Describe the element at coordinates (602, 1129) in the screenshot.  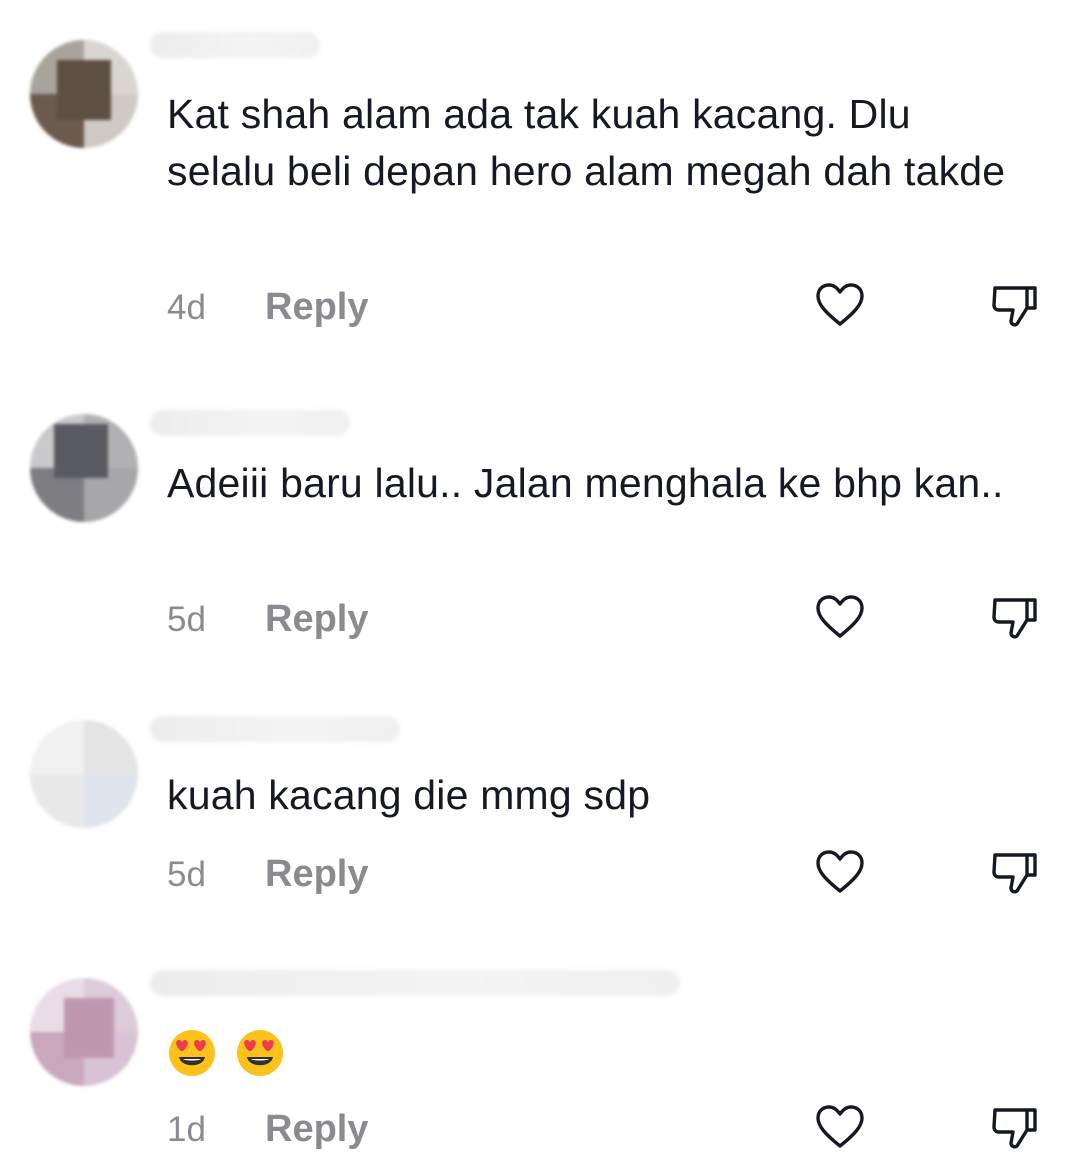
I see `comment-meta: 1d Reply` at that location.